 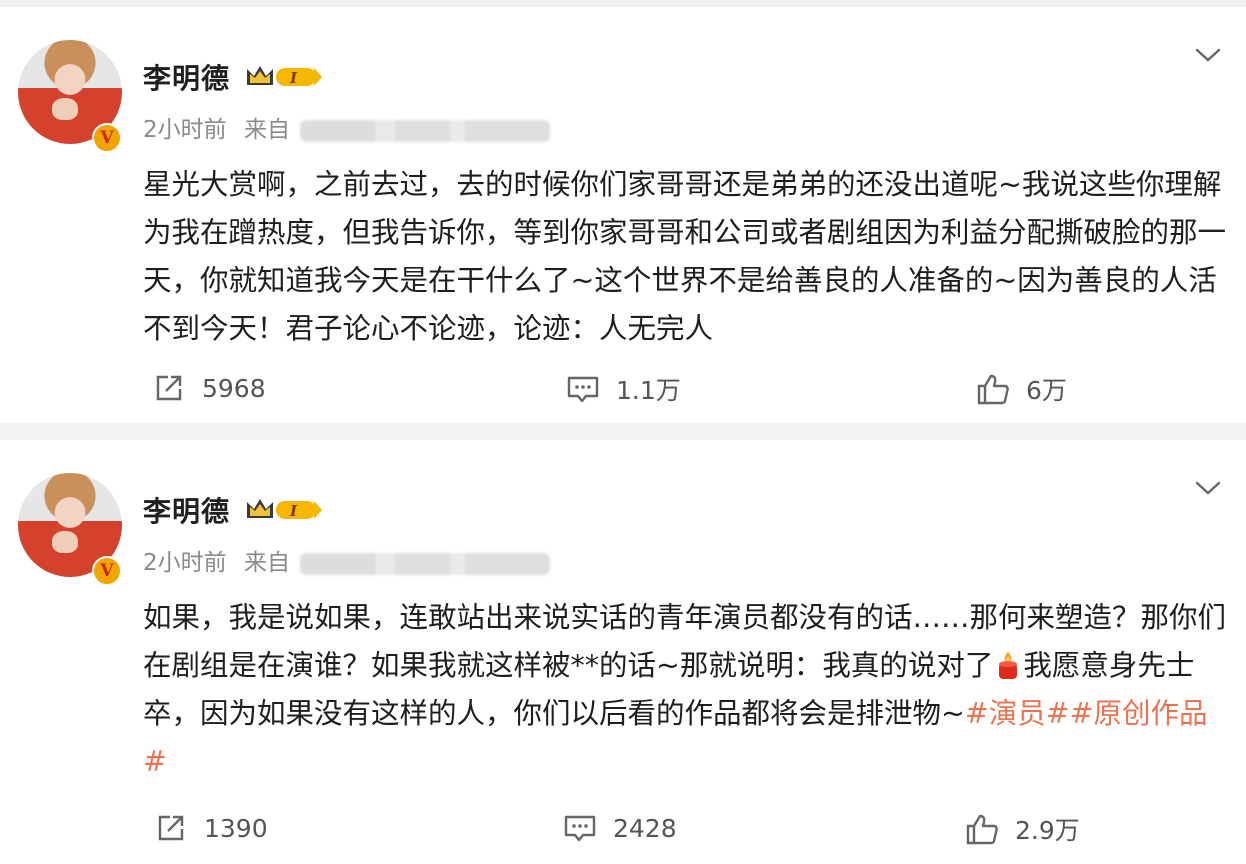 I want to click on comment-count: 2428, so click(x=645, y=828).